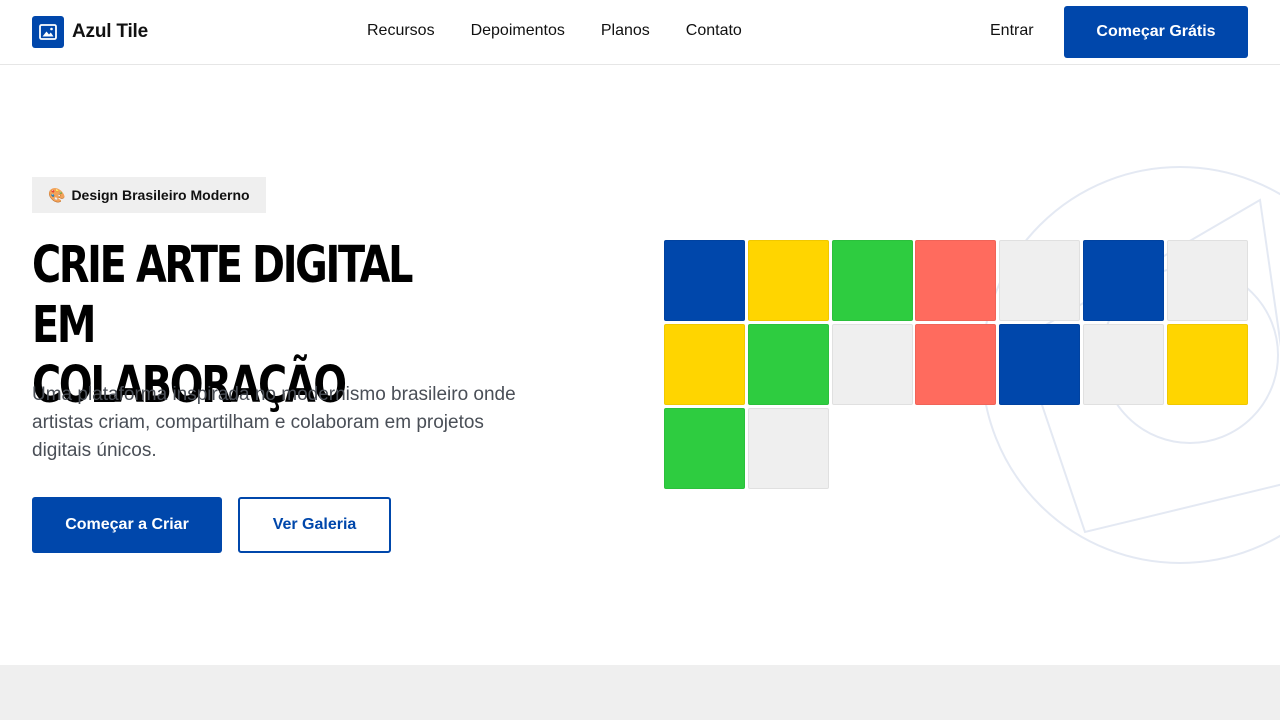  I want to click on palette-icon: 🎨, so click(57, 194).